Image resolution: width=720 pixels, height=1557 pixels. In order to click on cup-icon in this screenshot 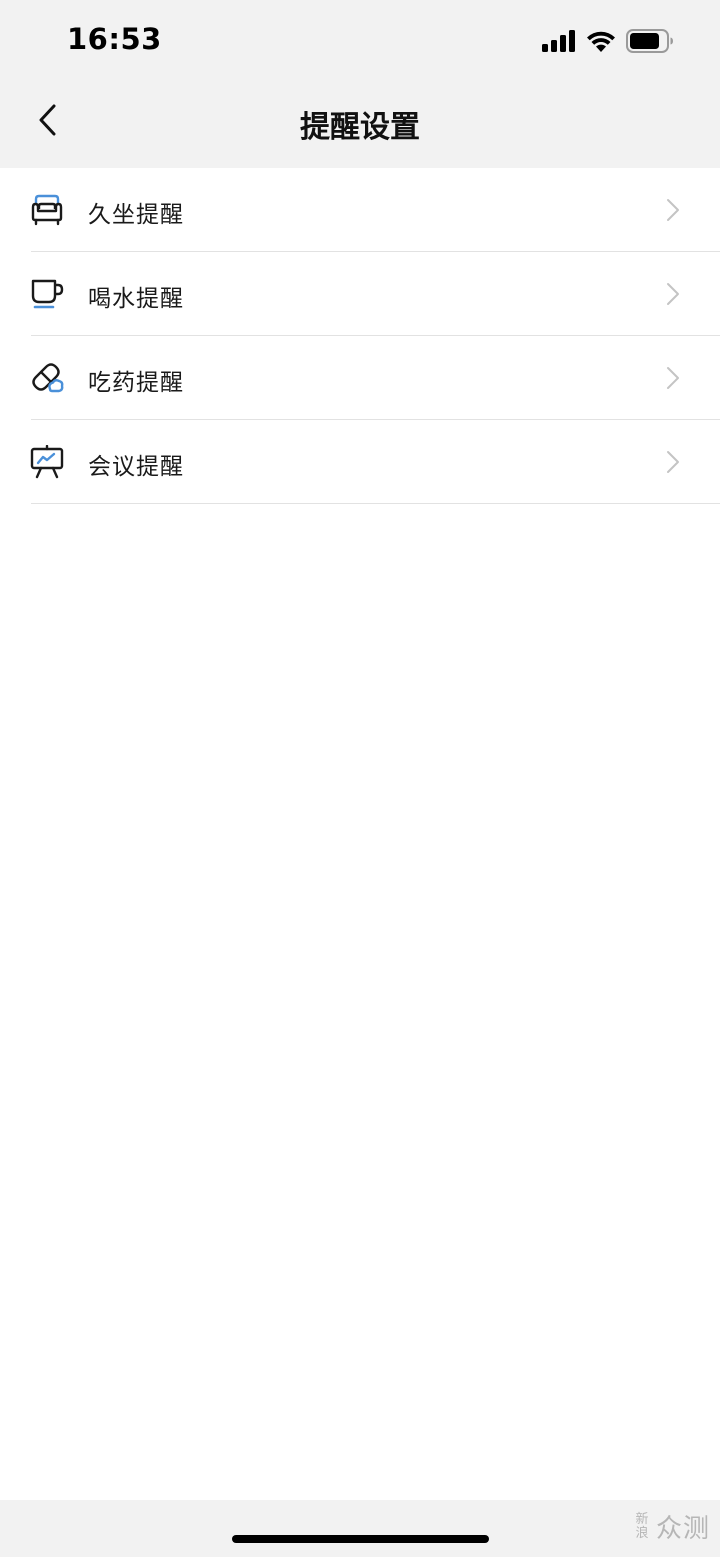, I will do `click(47, 294)`.